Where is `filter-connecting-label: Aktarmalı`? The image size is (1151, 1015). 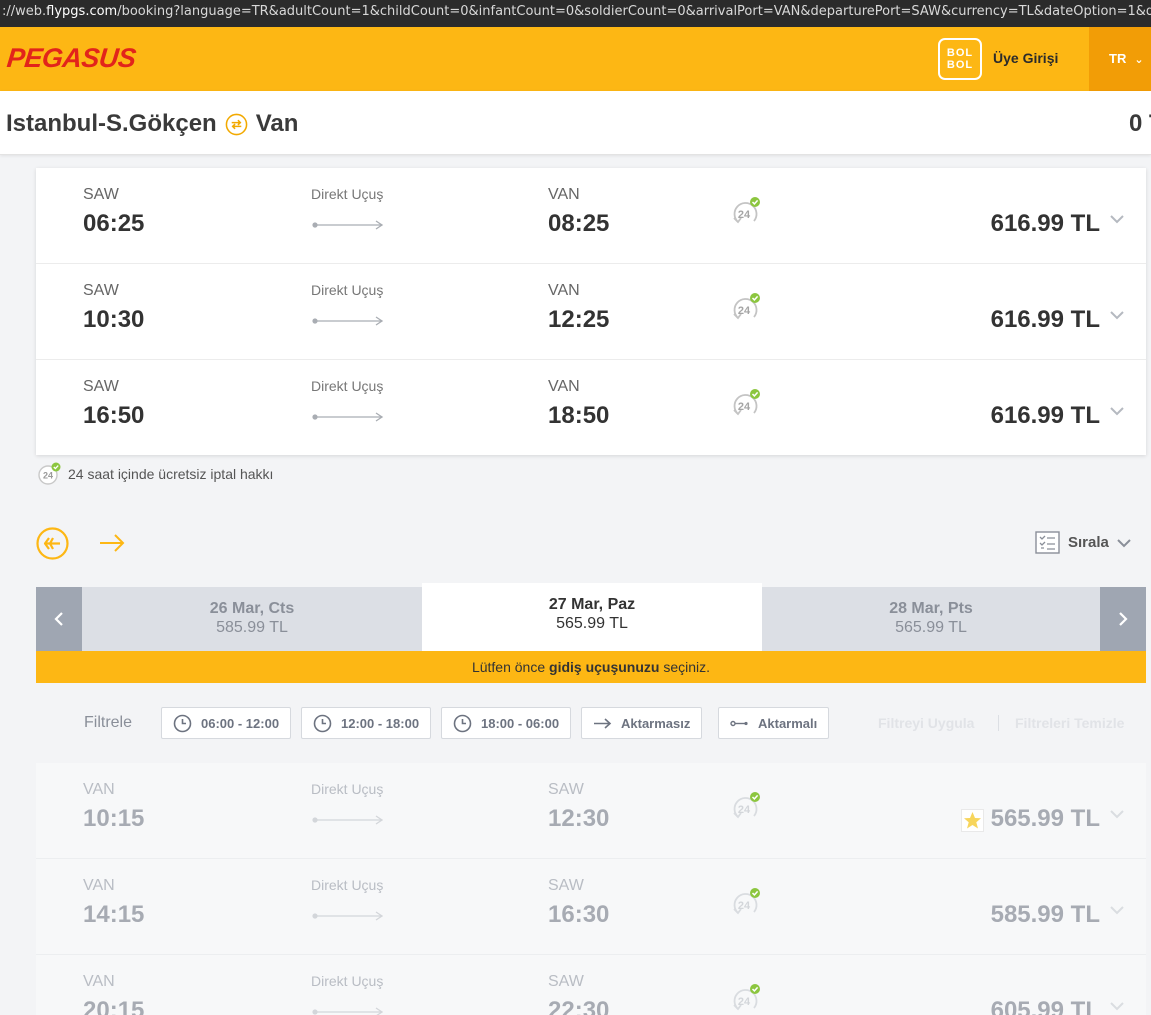 filter-connecting-label: Aktarmalı is located at coordinates (788, 723).